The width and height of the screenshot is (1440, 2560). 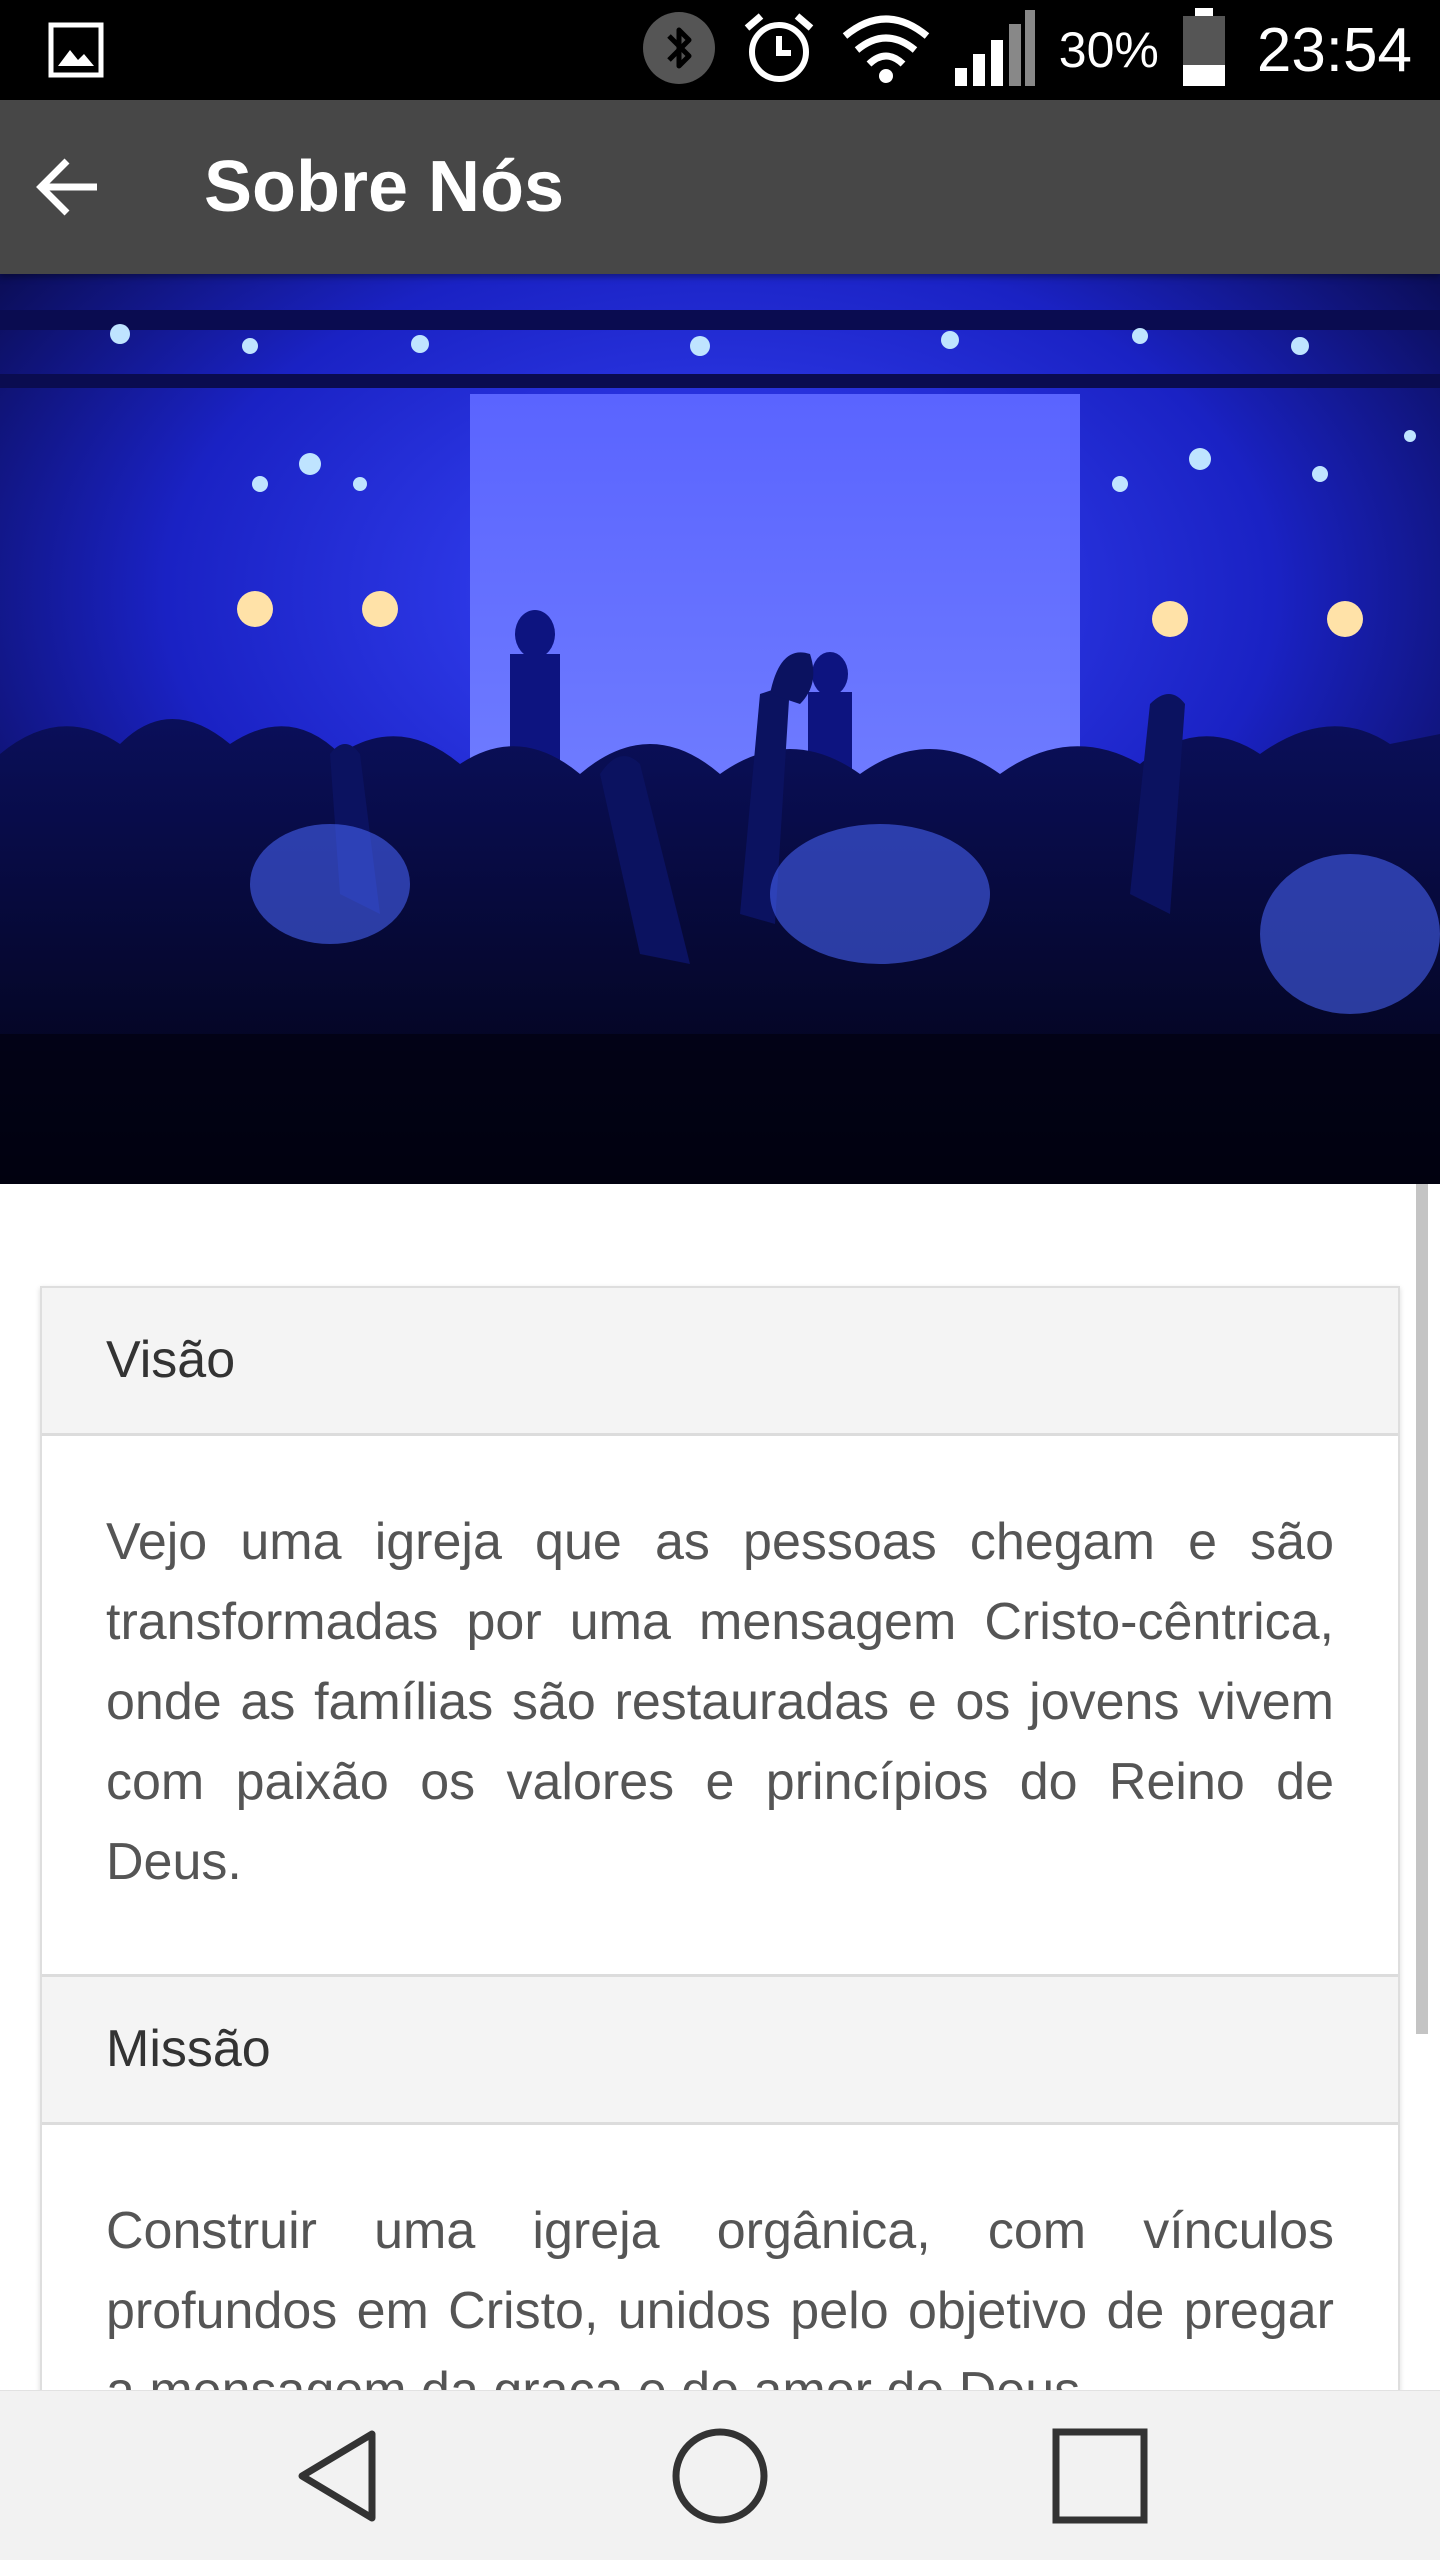 I want to click on square-recents-icon, so click(x=1100, y=2476).